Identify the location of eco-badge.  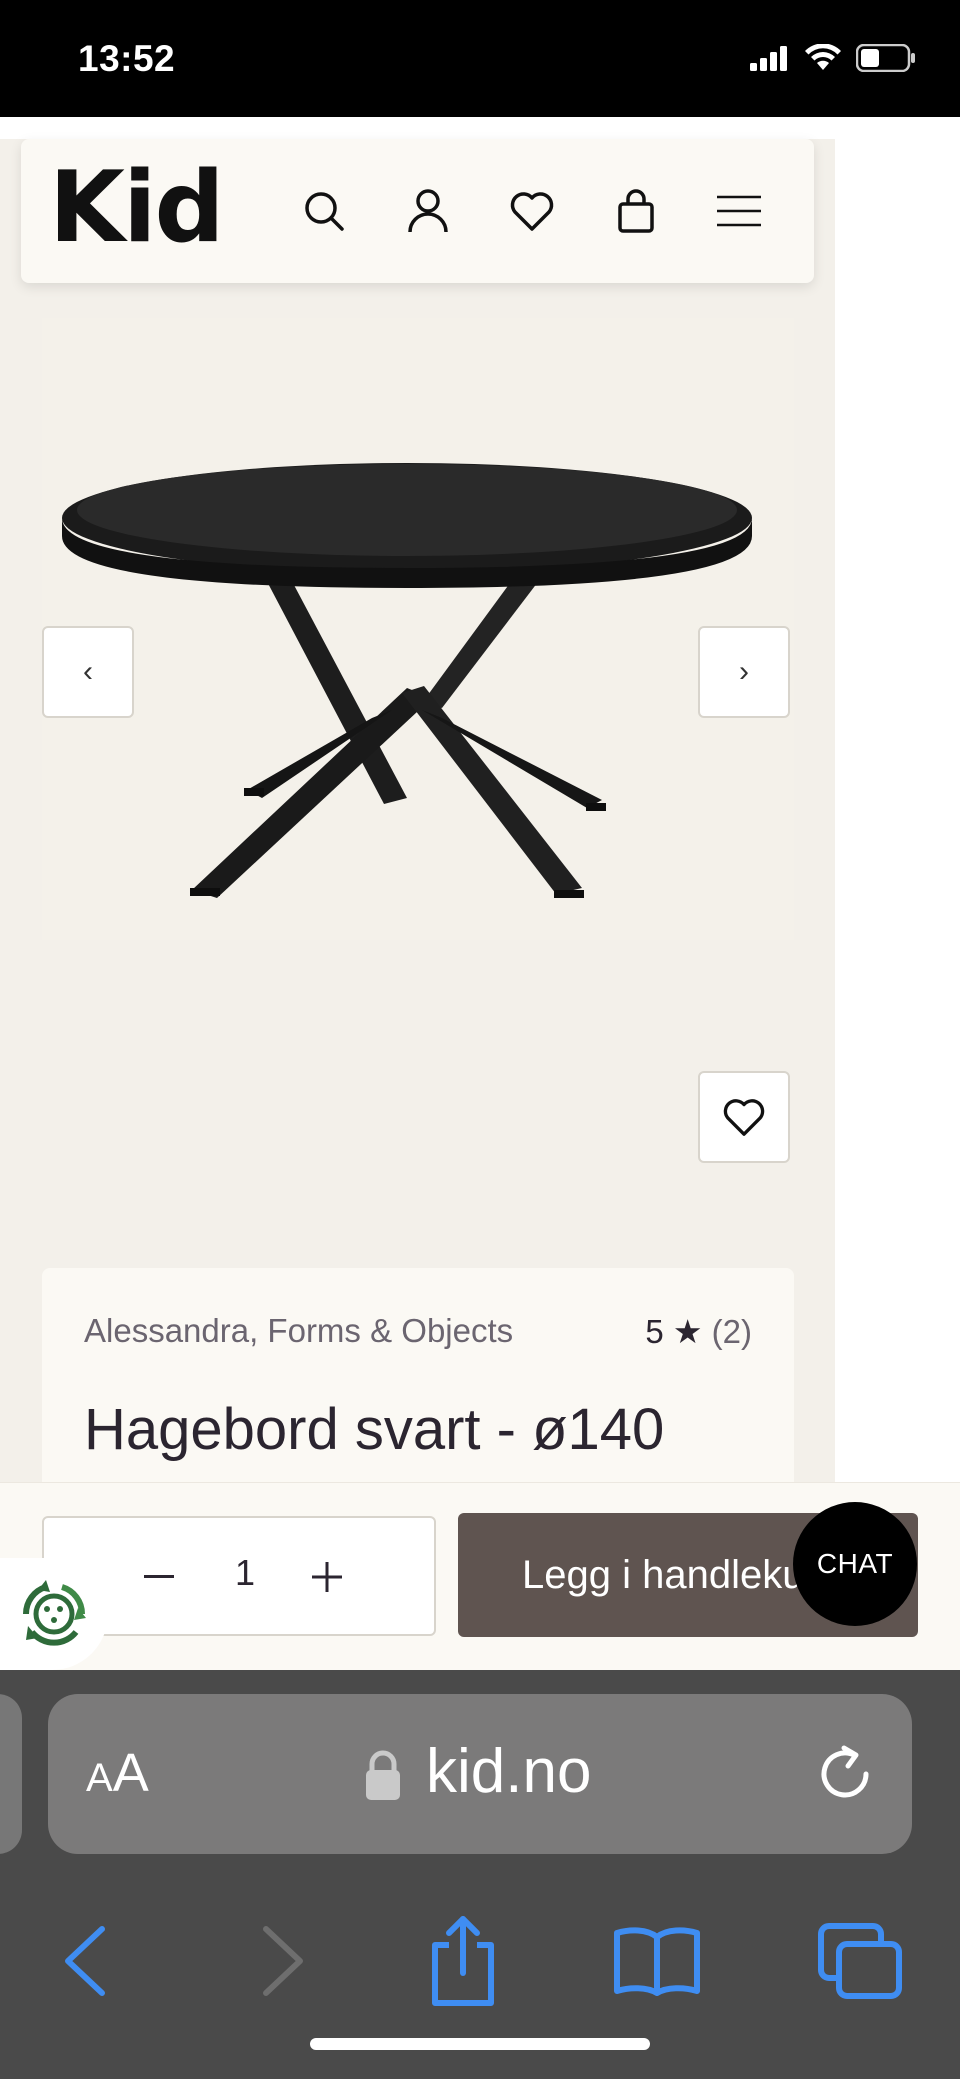
(54, 1614).